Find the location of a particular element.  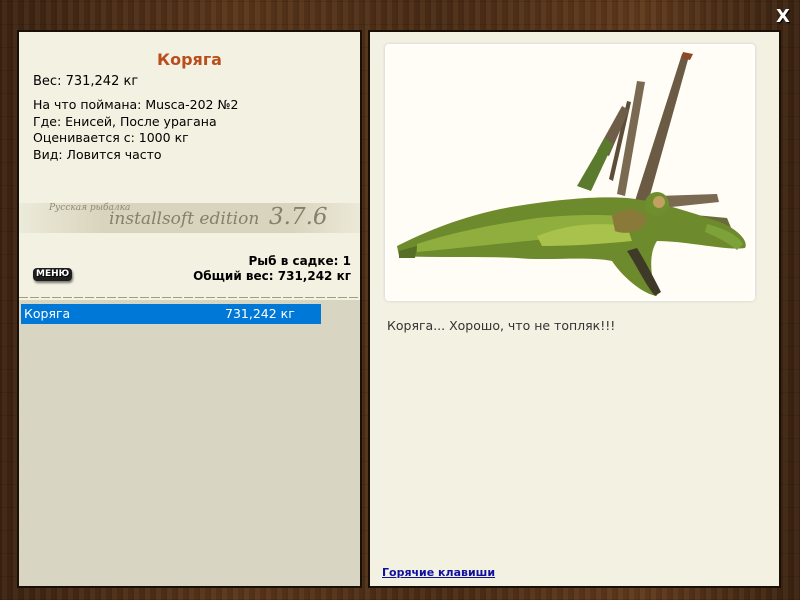

valued-row: Оценивается с: 1000 кг is located at coordinates (135, 138).